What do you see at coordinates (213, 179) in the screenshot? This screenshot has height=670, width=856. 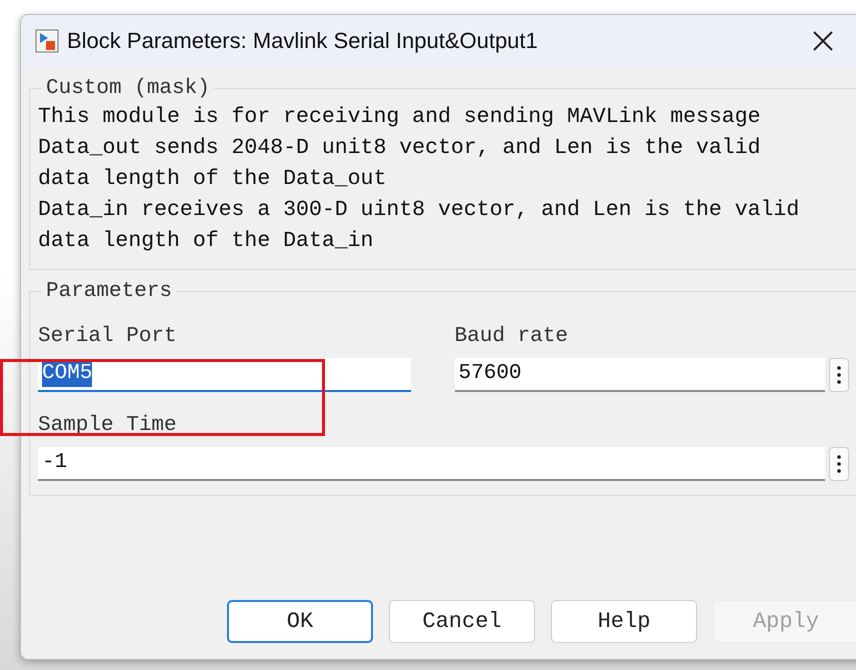 I see `description-text: data length of the Data_out` at bounding box center [213, 179].